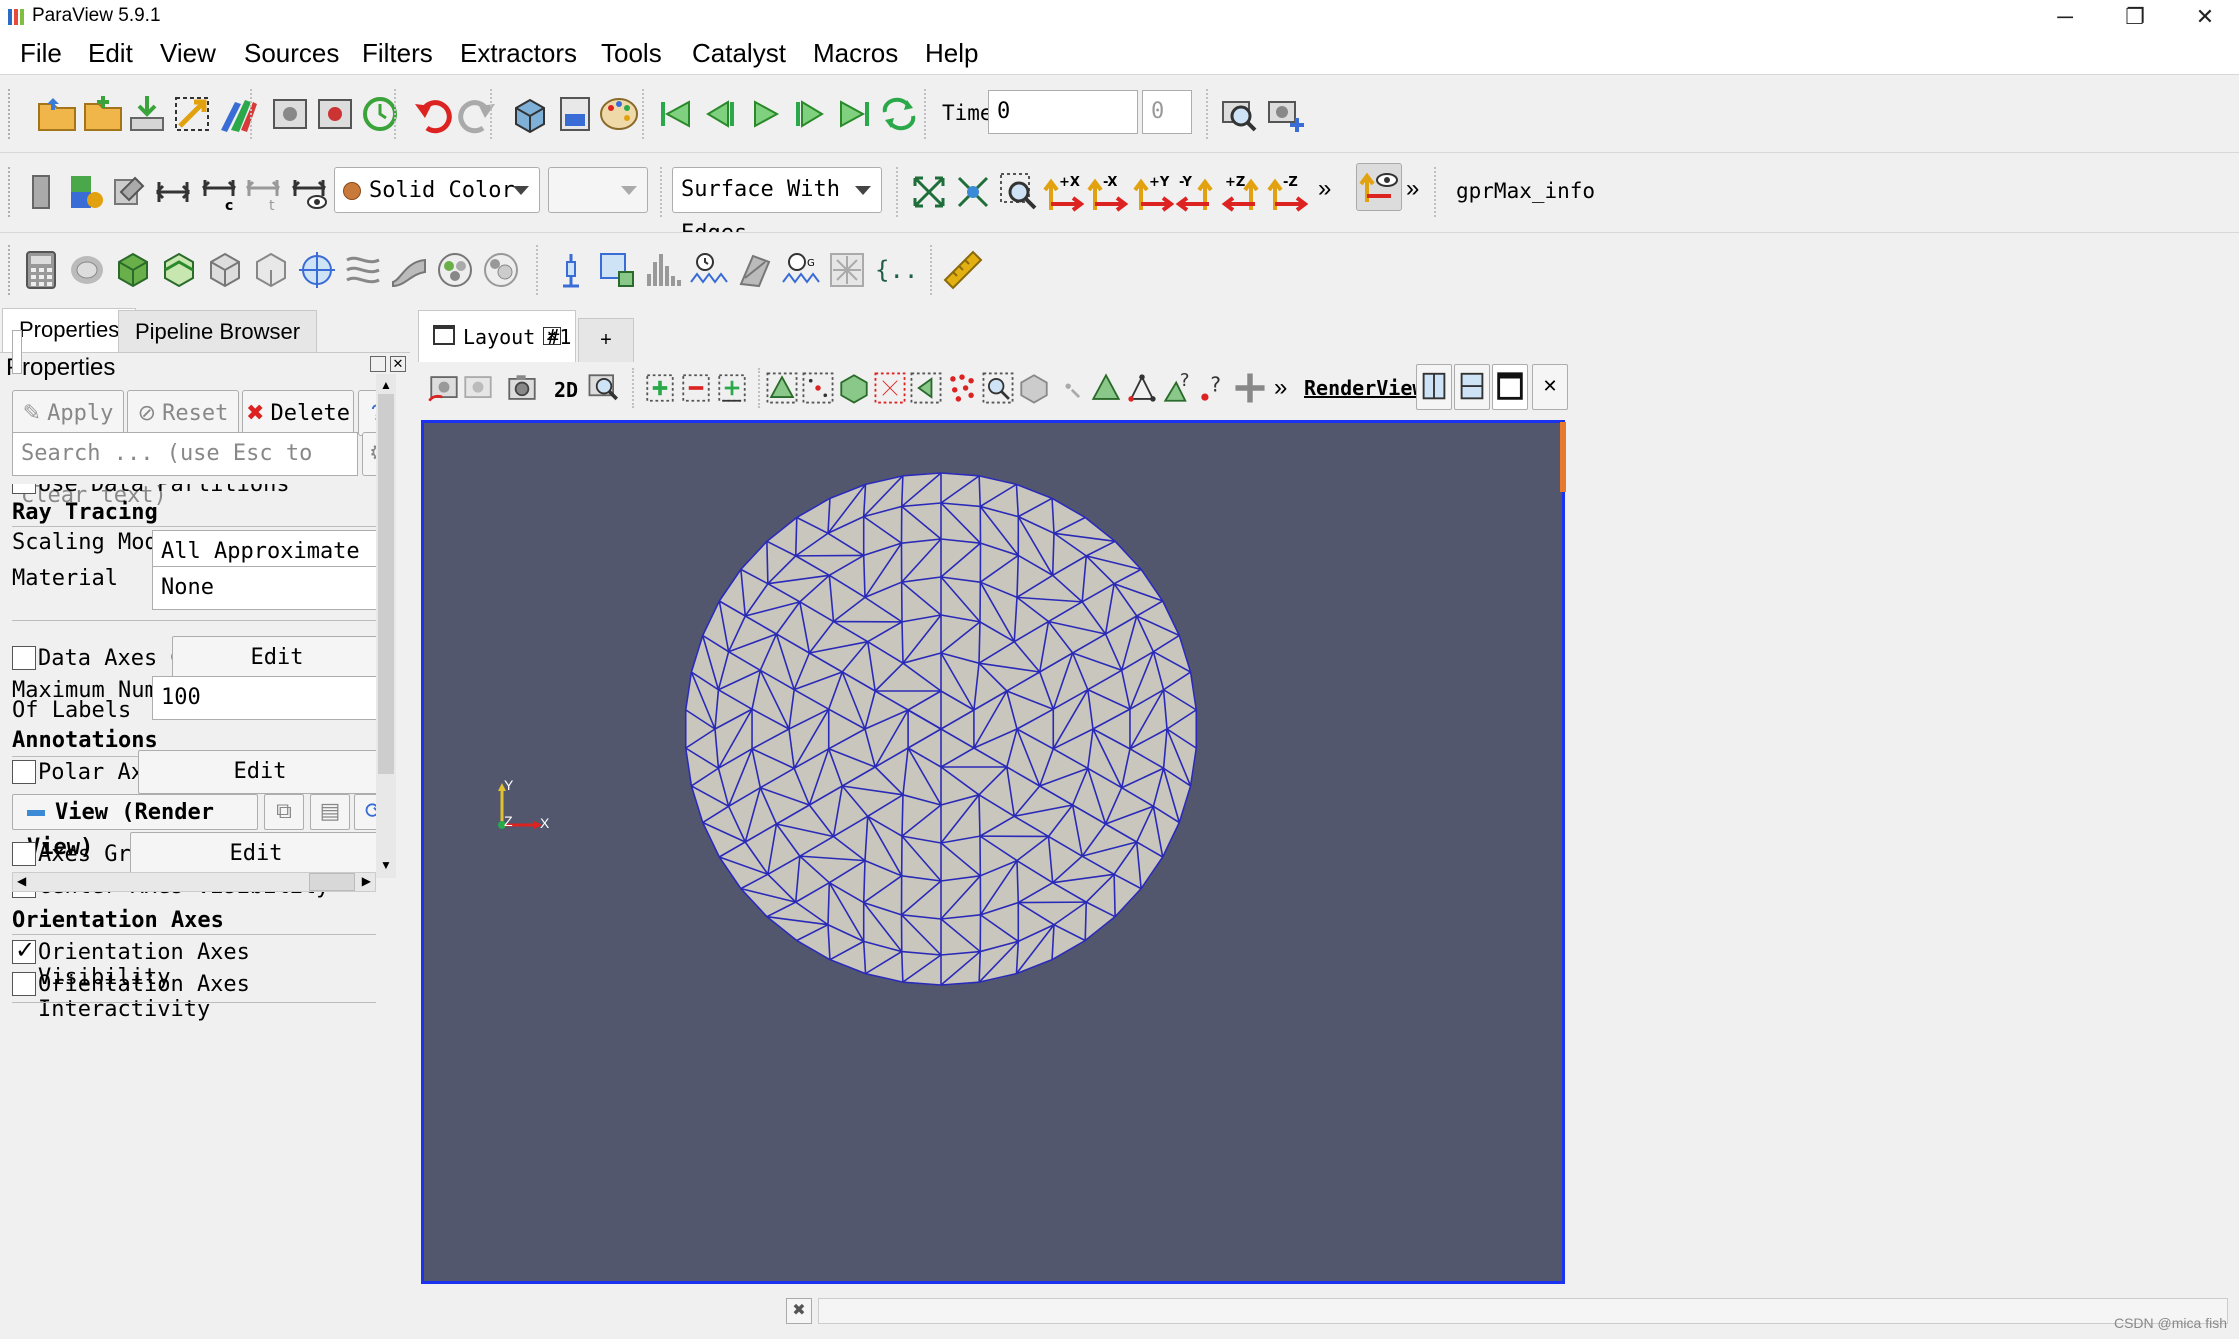 This screenshot has height=1339, width=2239. I want to click on menu-extractors: Extractors, so click(518, 53).